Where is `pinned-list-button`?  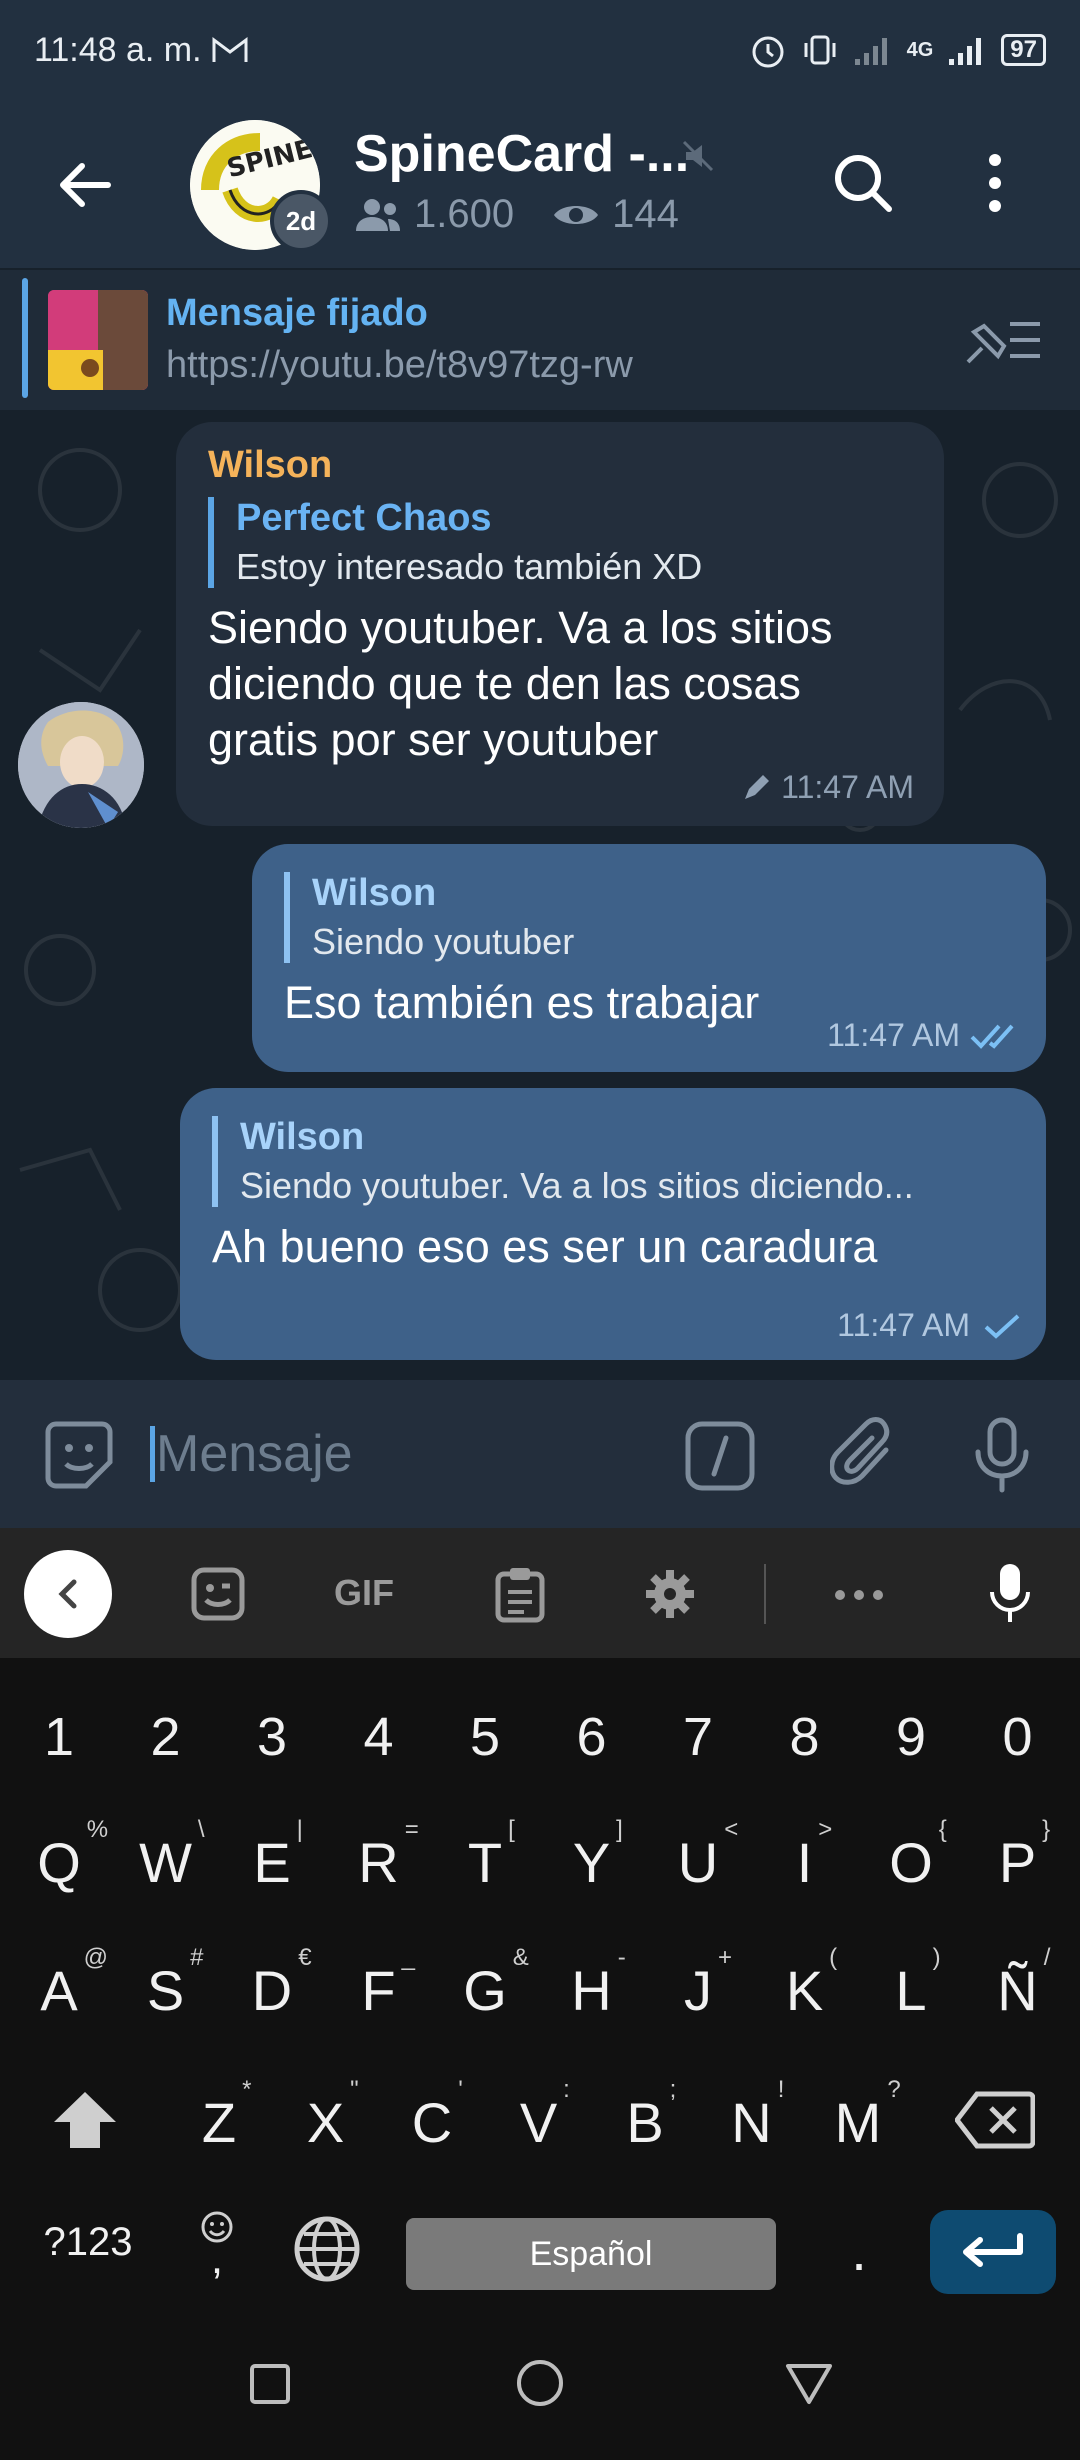
pinned-list-button is located at coordinates (1002, 342).